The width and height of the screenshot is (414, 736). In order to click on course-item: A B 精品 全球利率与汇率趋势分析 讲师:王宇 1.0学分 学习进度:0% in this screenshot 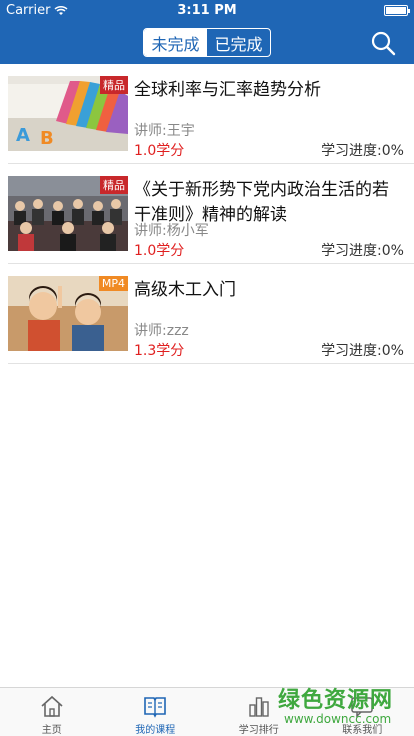, I will do `click(207, 114)`.